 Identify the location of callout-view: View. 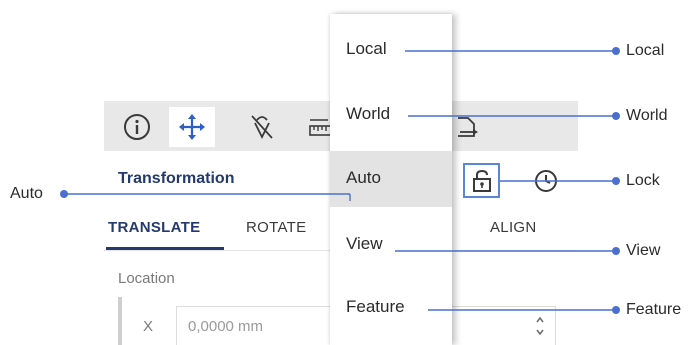
(643, 250).